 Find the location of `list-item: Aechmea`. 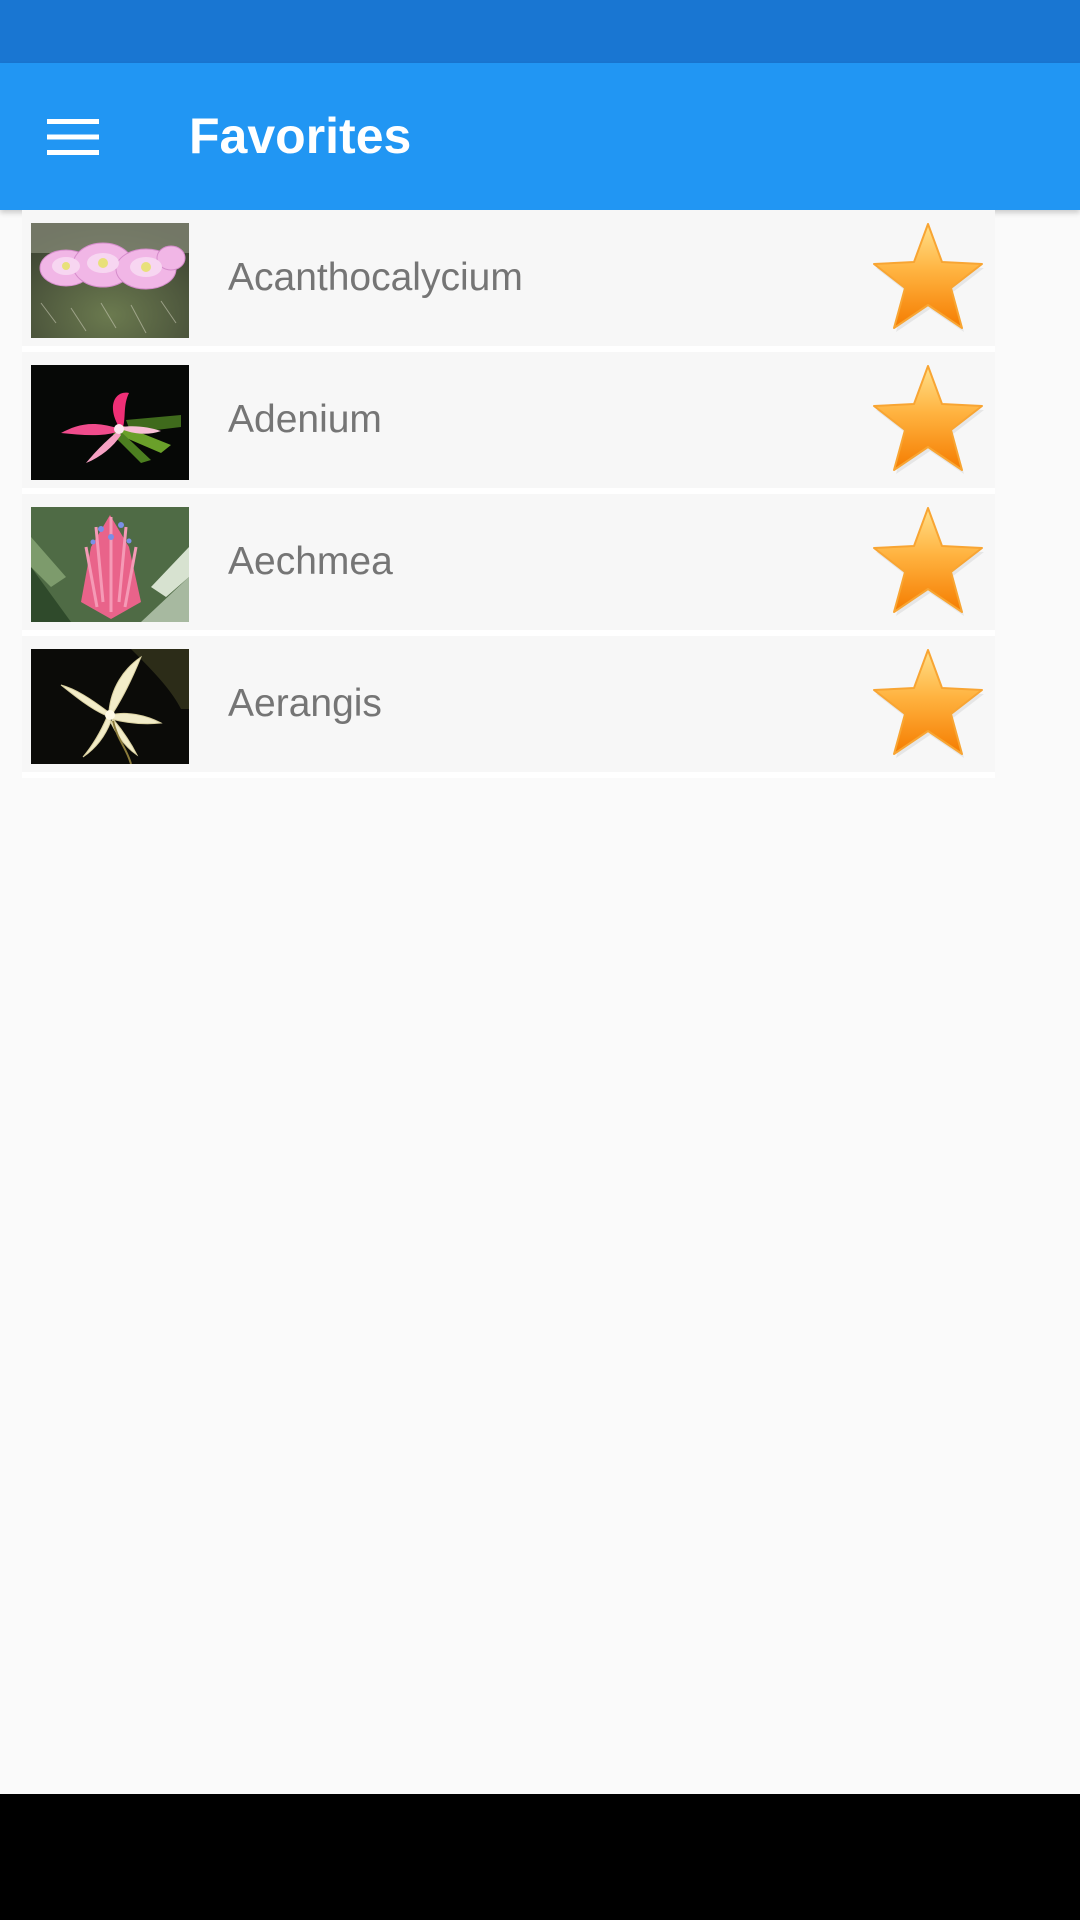

list-item: Aechmea is located at coordinates (508, 565).